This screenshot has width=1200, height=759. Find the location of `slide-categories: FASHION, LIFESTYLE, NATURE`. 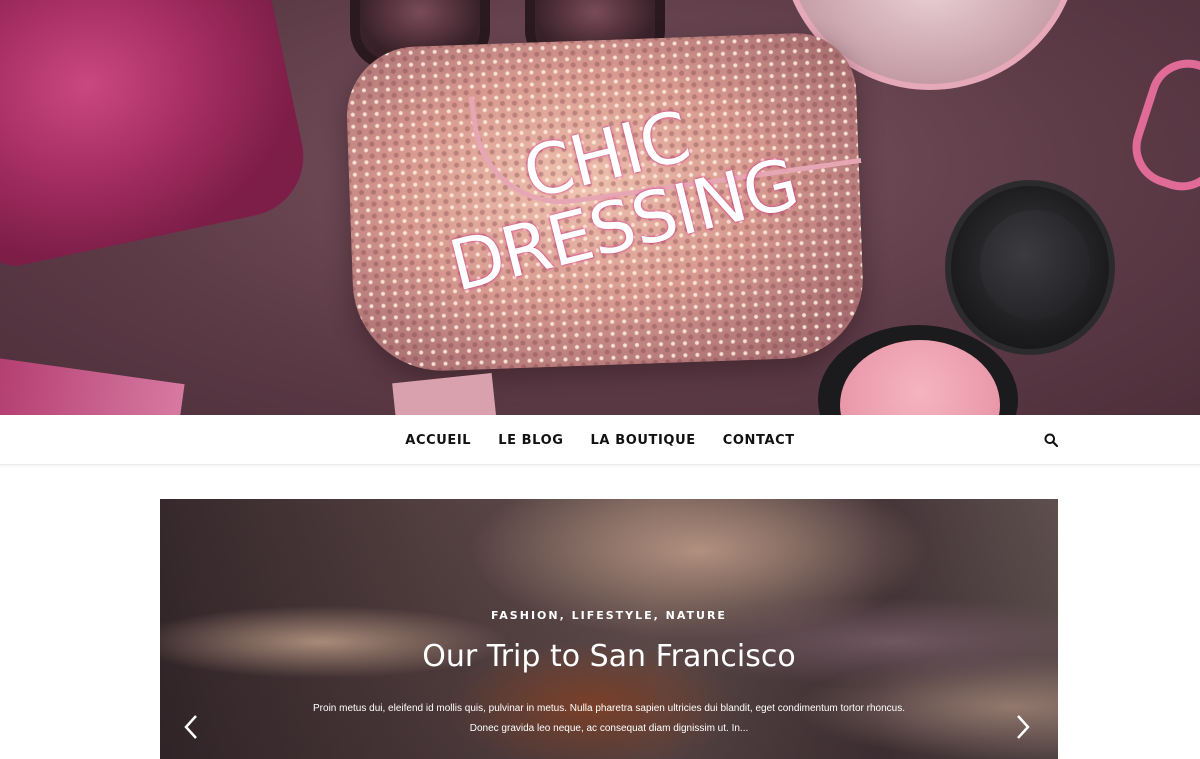

slide-categories: FASHION, LIFESTYLE, NATURE is located at coordinates (609, 615).